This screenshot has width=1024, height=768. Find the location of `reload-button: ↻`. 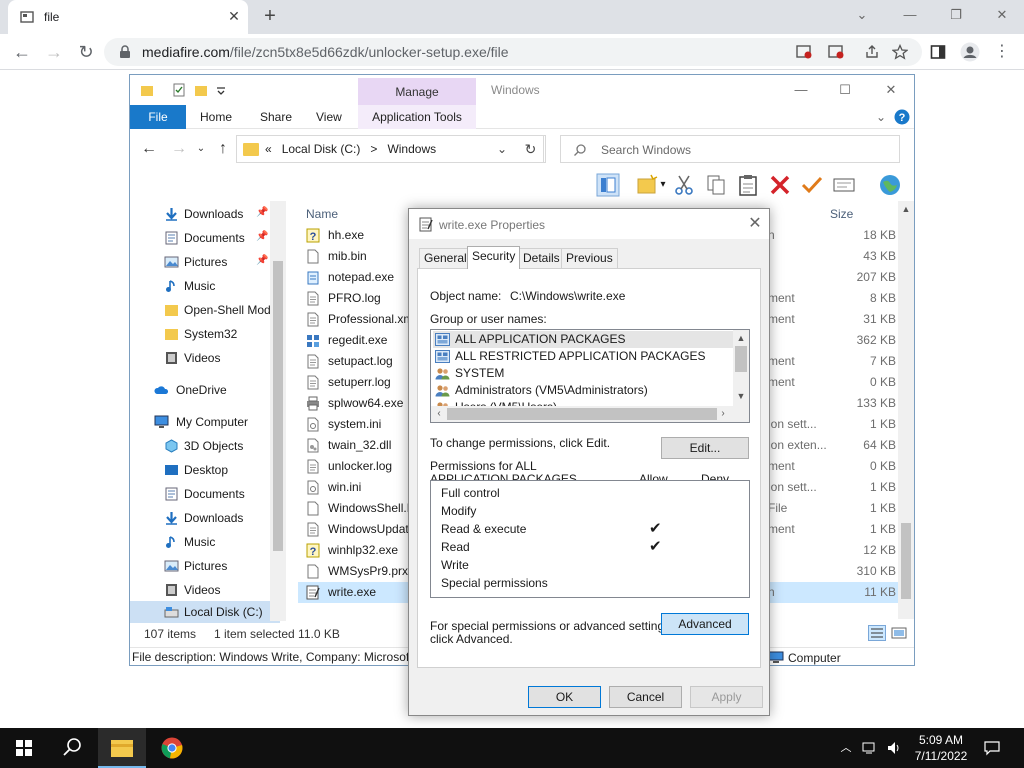

reload-button: ↻ is located at coordinates (86, 52).